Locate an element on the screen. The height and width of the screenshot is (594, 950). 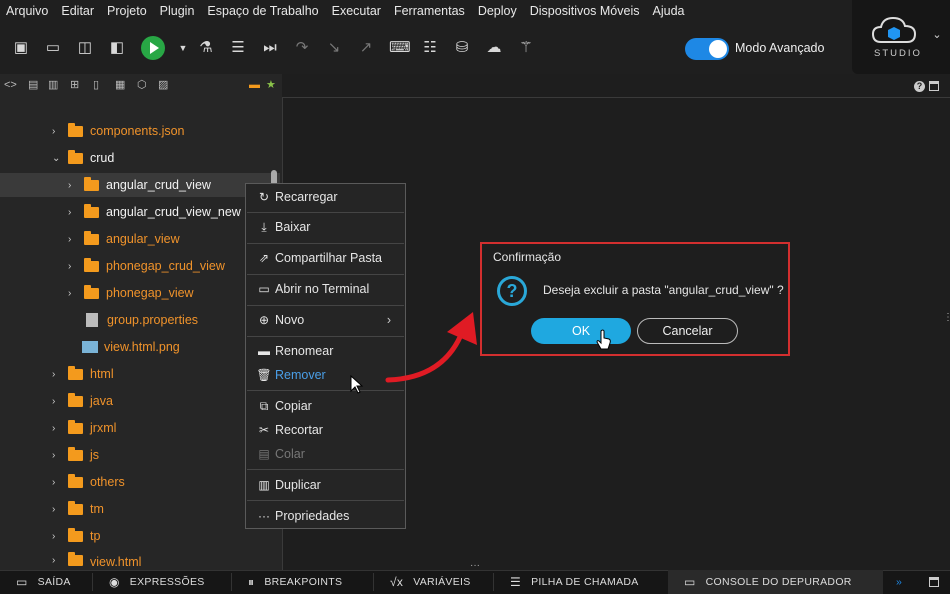
menu-item-share-folder: ⇗ Compartilhar Pasta is located at coordinates (325, 258).